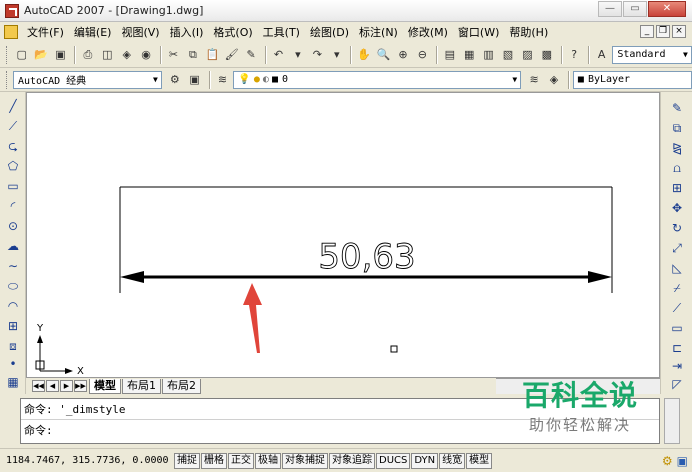 The image size is (692, 472). I want to click on block-editor-icon: ✎, so click(250, 55).